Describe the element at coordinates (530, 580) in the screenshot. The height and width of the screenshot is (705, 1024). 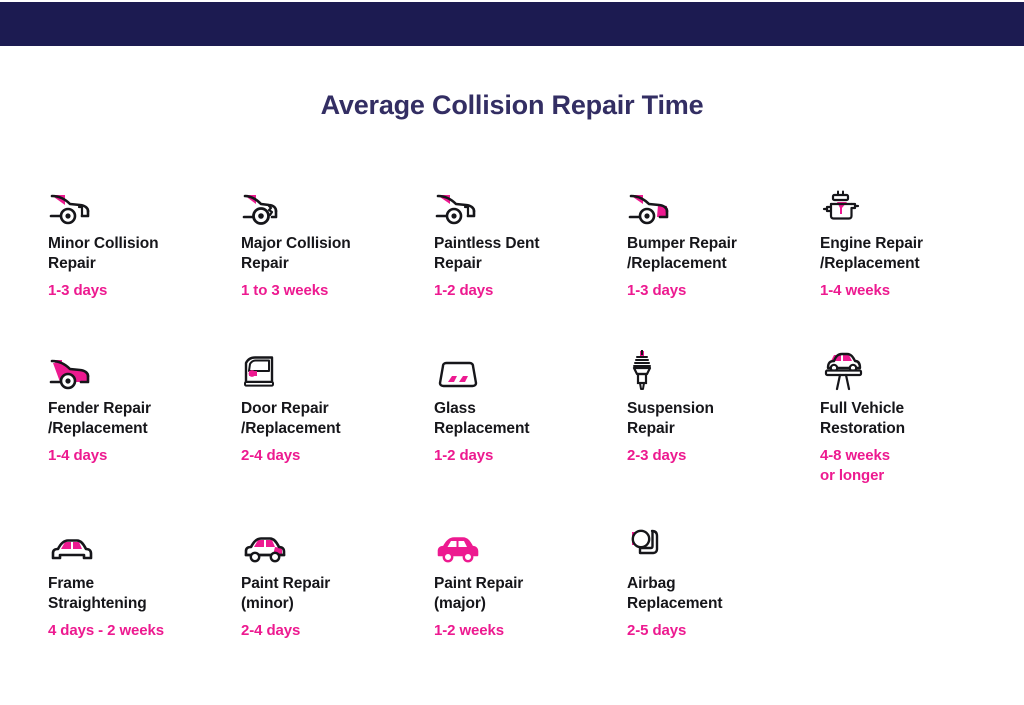
I see `repair-item-paint-major: Paint Repair (major) 1-2 weeks` at that location.